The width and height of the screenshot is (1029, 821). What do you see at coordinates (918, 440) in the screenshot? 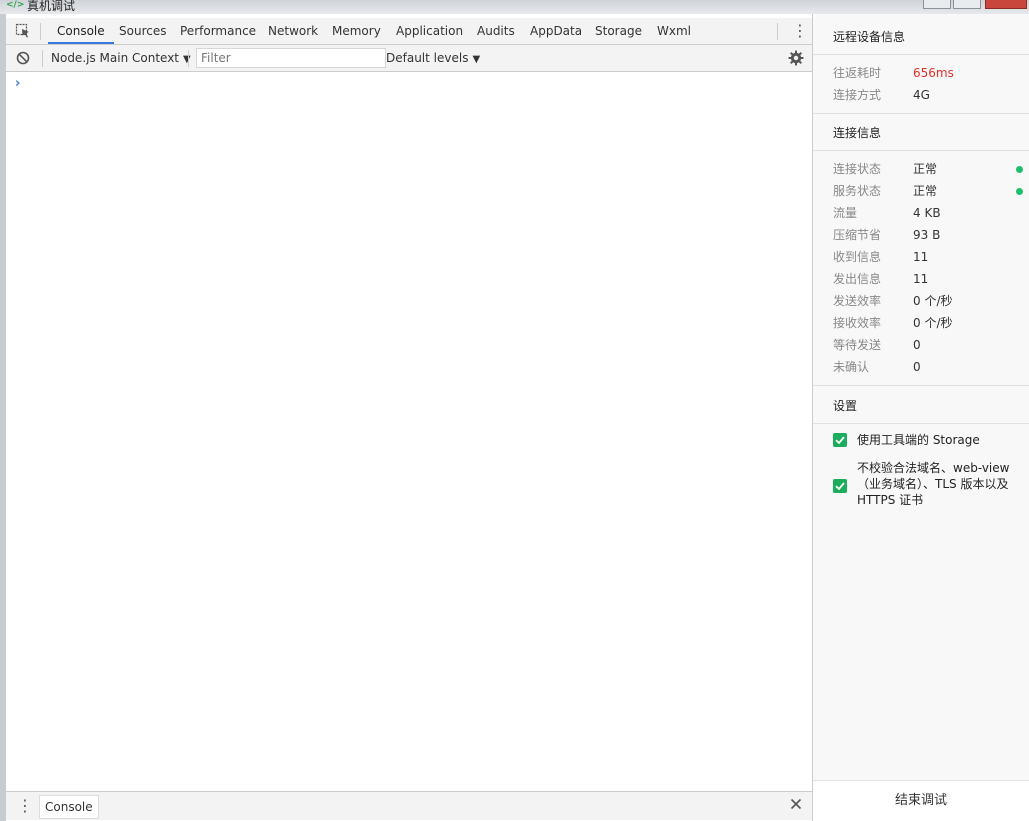
I see `setting-label: 使用工具端的 Storage` at bounding box center [918, 440].